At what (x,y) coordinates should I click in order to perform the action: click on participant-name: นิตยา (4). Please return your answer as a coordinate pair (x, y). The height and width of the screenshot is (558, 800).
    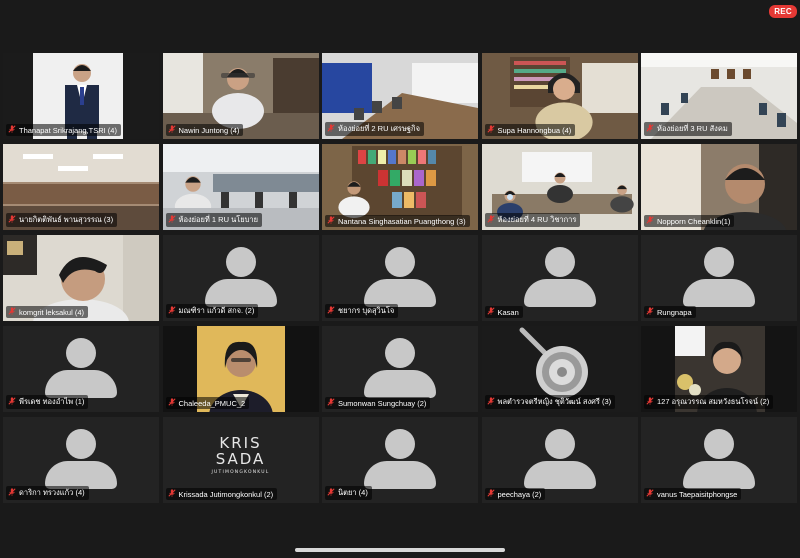
    Looking at the image, I should click on (353, 492).